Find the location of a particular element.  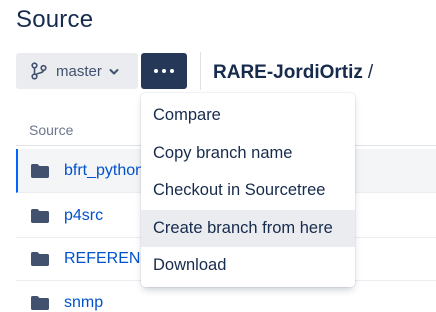

repo-name-link: RARE-JordiOrtiz is located at coordinates (288, 72).